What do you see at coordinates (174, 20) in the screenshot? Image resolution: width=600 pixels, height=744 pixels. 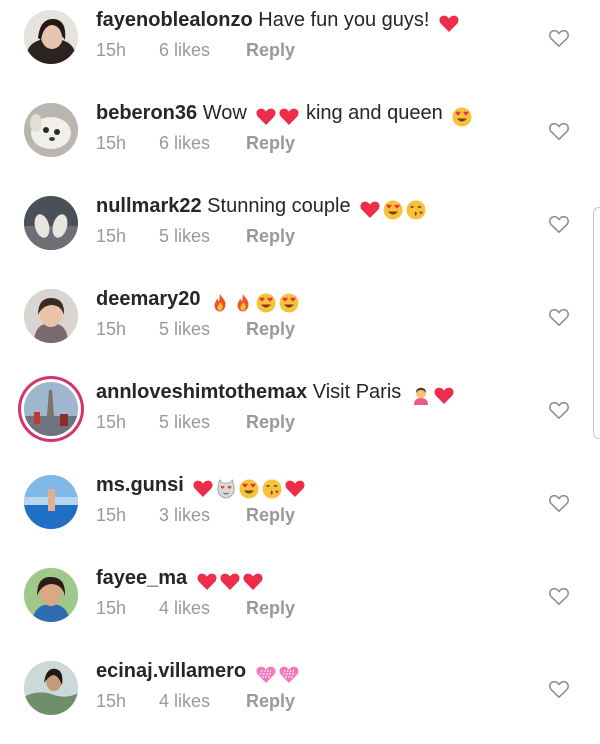 I see `comment-username: fayenoblealonzo` at bounding box center [174, 20].